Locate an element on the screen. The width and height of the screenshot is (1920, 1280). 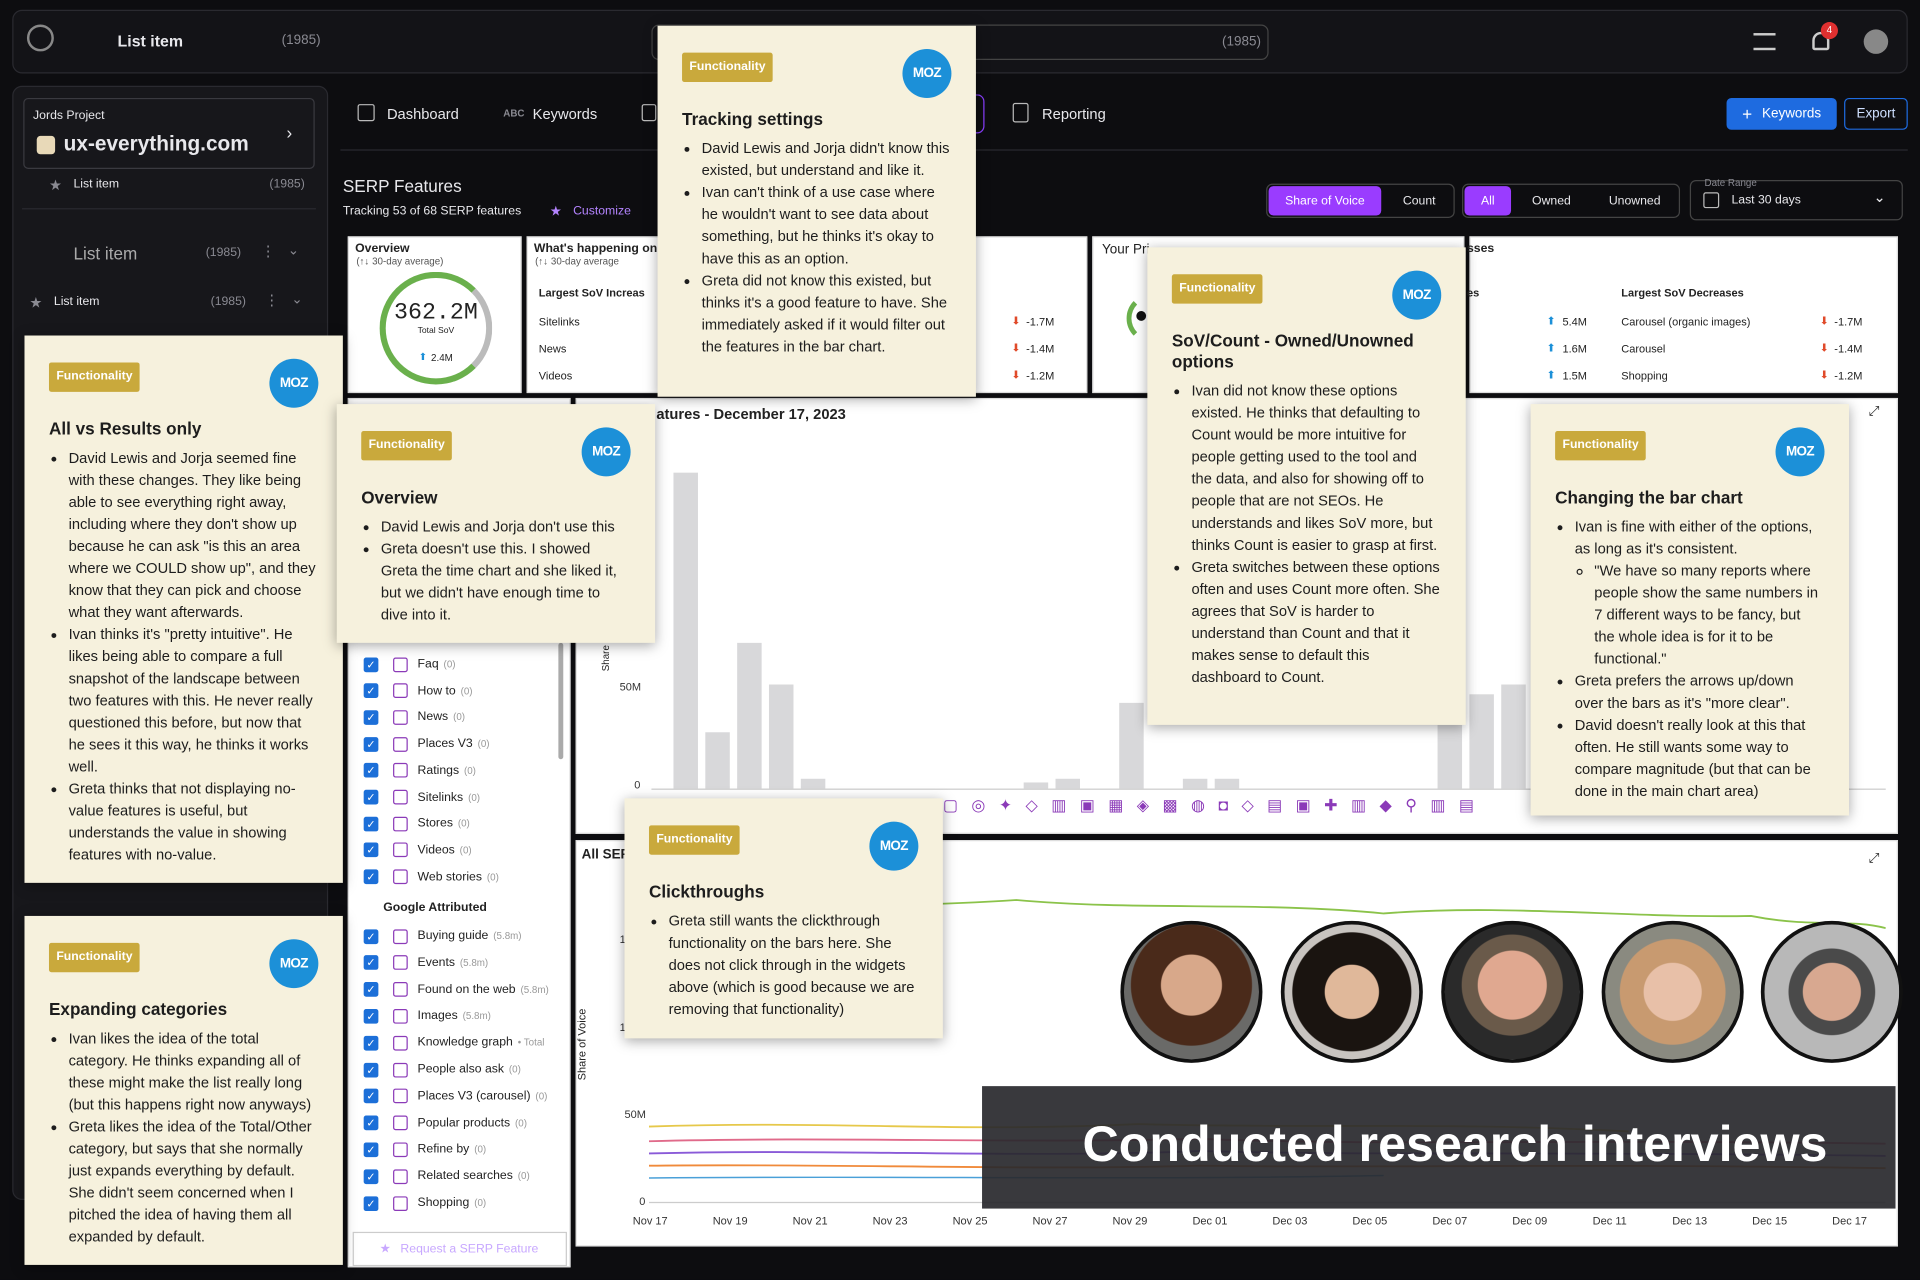
feature-row: ✓ Shopping (0) is located at coordinates (465, 1203).